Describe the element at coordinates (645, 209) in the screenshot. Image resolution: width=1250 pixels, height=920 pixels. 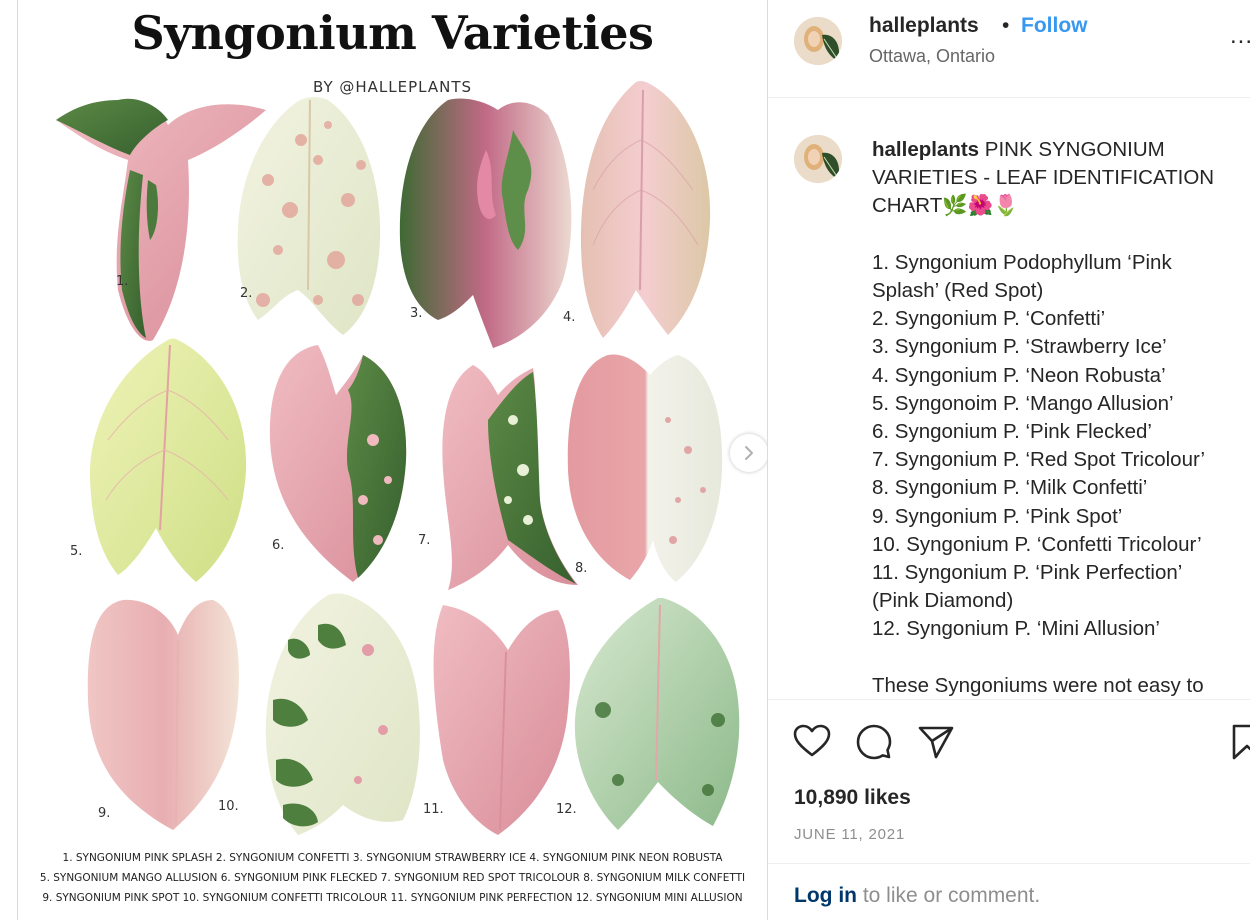
I see `leaf-4-neon-robusta` at that location.